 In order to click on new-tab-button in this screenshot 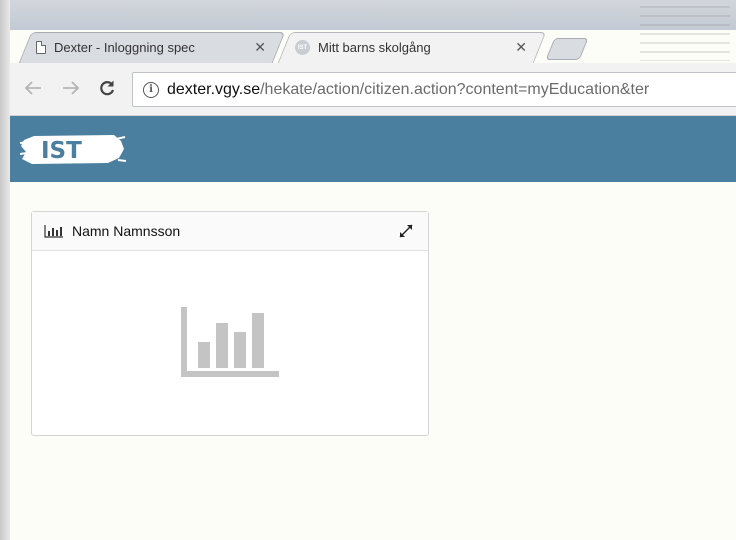, I will do `click(567, 49)`.